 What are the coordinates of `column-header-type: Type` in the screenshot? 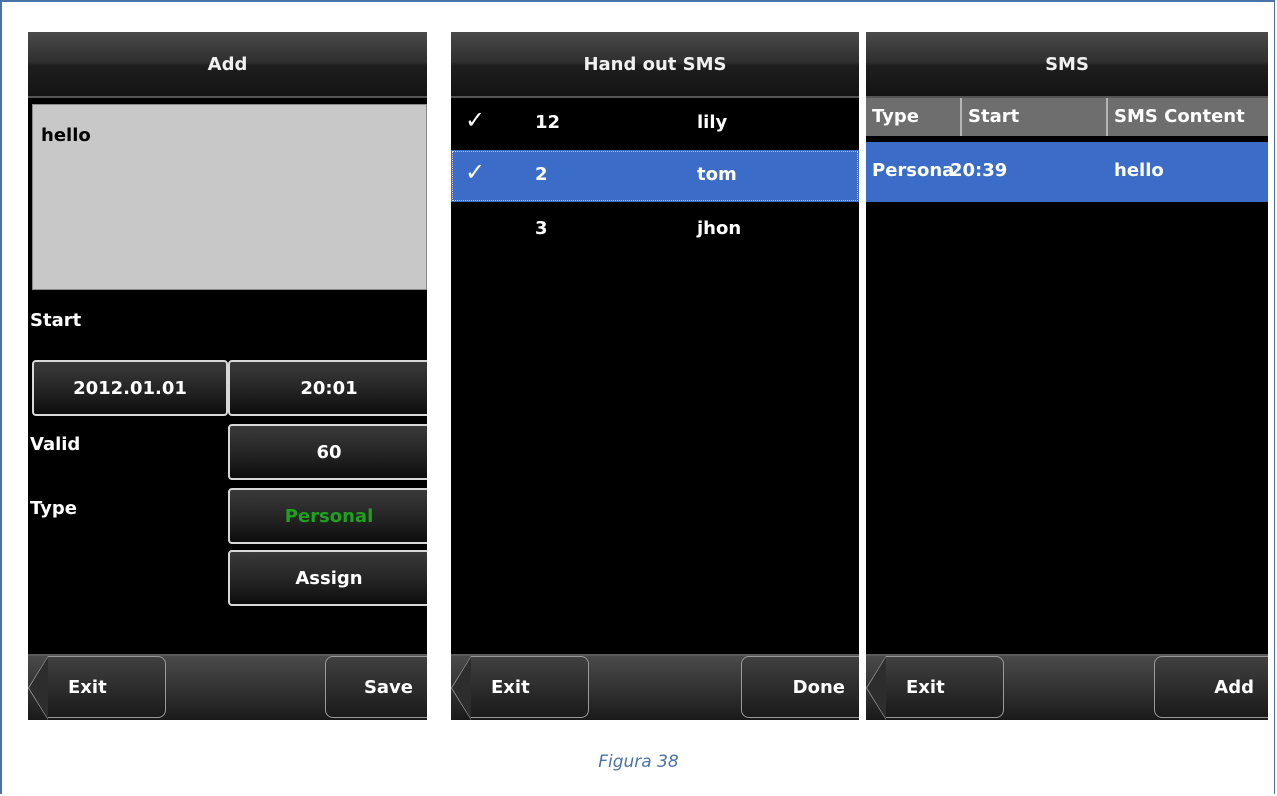 It's located at (895, 116).